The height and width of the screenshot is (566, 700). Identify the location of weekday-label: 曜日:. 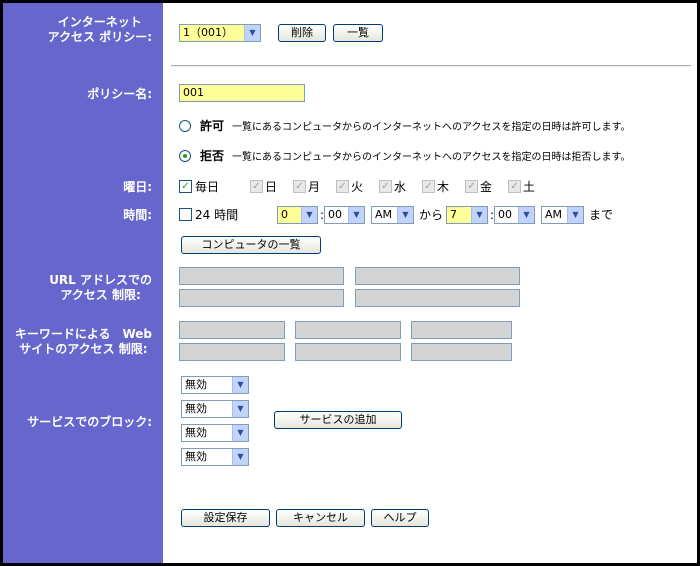
(137, 187).